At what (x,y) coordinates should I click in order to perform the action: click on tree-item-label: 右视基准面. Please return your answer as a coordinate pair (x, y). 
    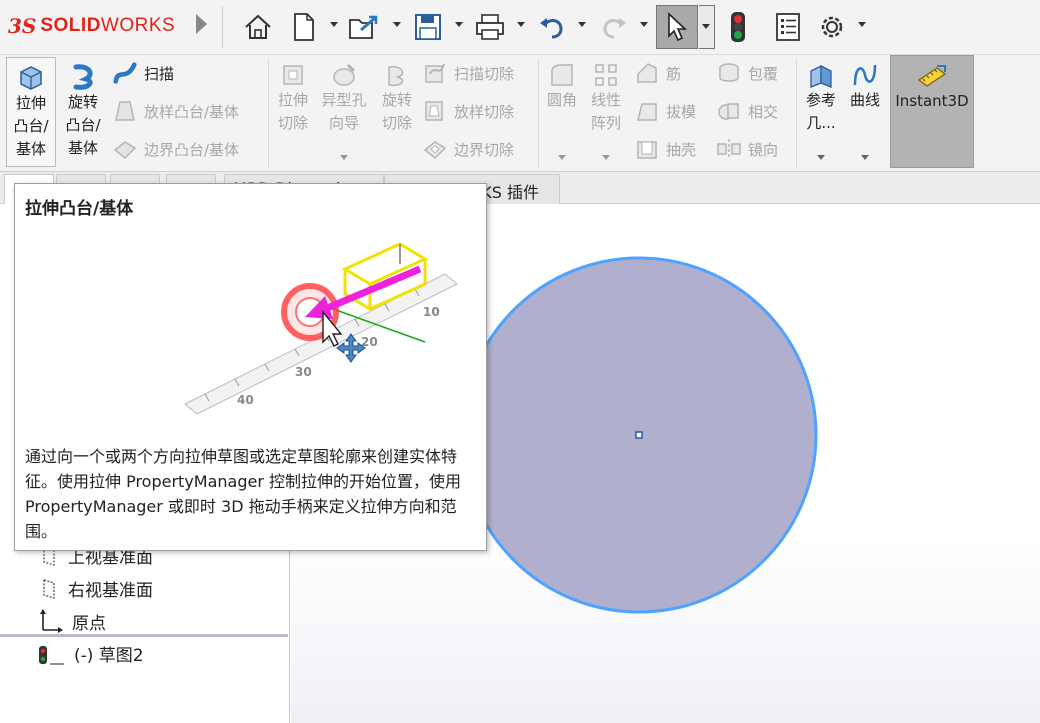
    Looking at the image, I should click on (110, 591).